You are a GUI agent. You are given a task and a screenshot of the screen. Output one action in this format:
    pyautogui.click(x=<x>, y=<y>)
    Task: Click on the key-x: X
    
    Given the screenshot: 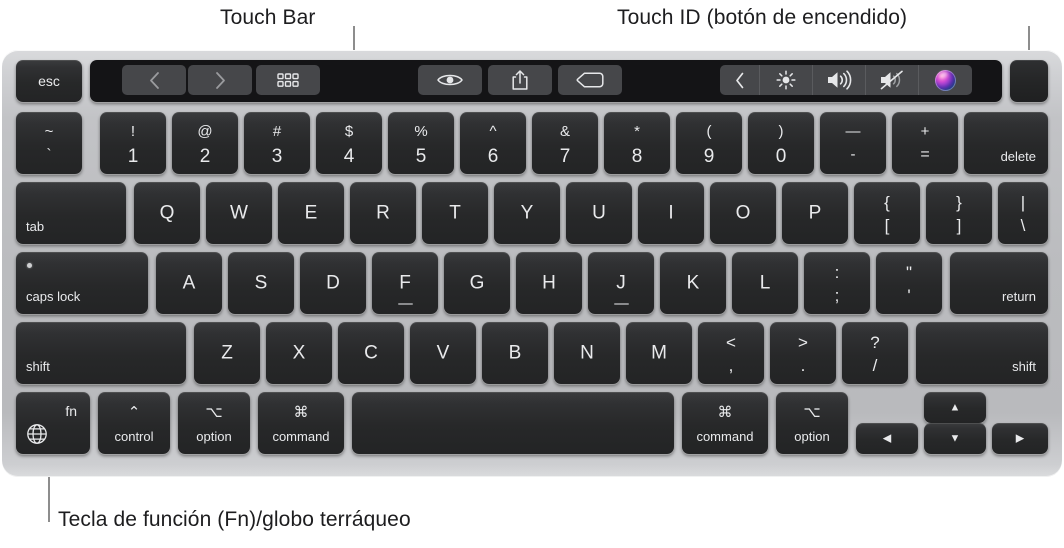 What is the action you would take?
    pyautogui.click(x=299, y=353)
    